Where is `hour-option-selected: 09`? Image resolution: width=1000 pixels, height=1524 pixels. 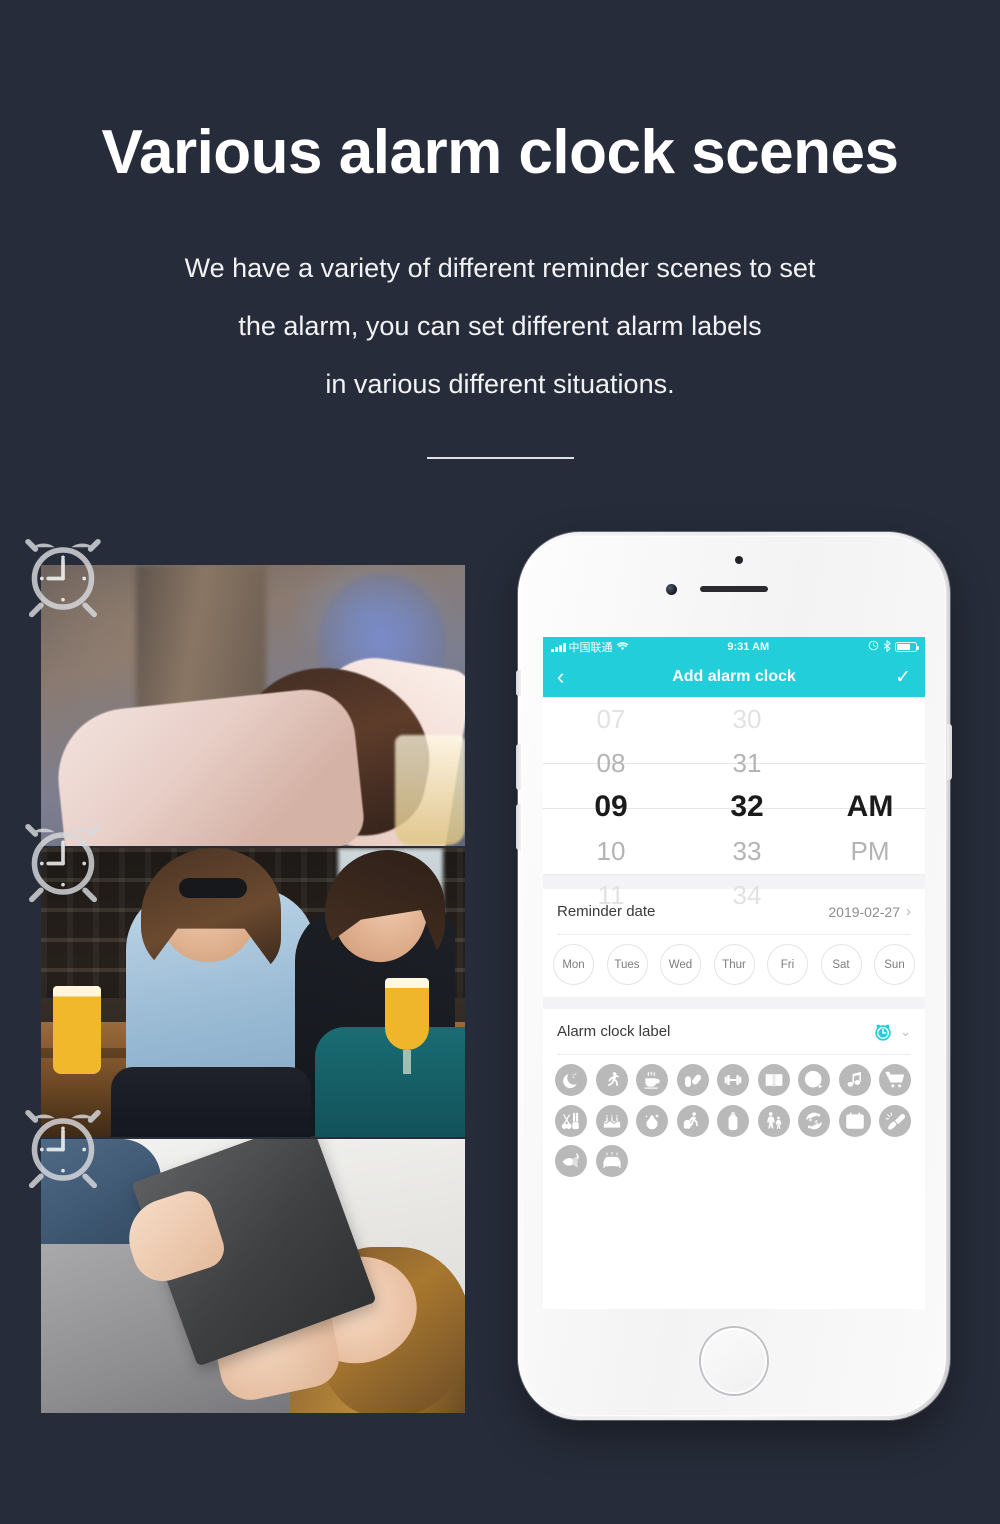
hour-option-selected: 09 is located at coordinates (611, 807).